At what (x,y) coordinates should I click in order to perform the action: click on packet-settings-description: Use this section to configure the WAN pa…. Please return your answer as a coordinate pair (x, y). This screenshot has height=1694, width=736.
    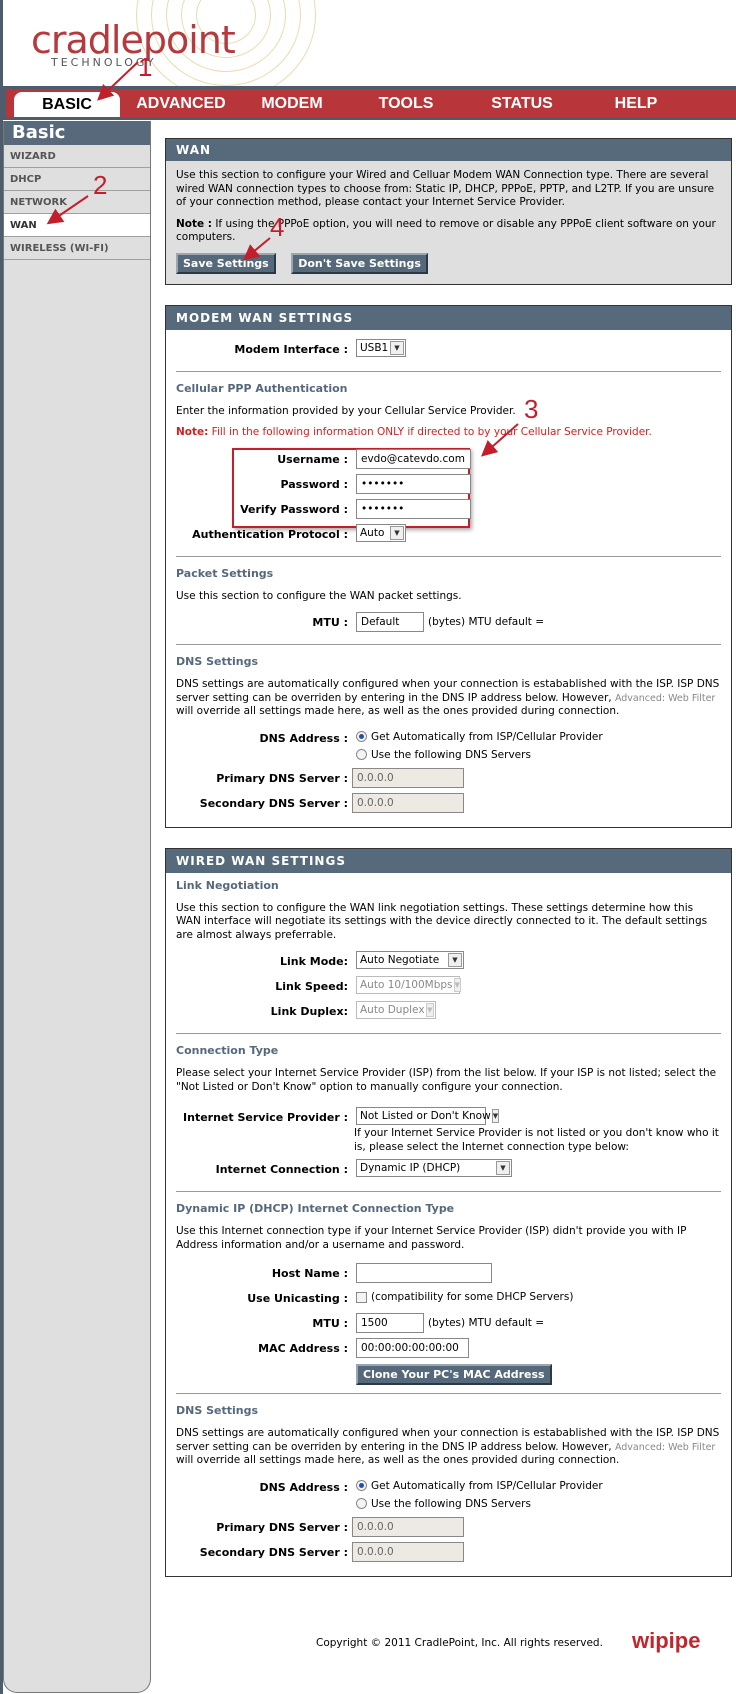
    Looking at the image, I should click on (319, 595).